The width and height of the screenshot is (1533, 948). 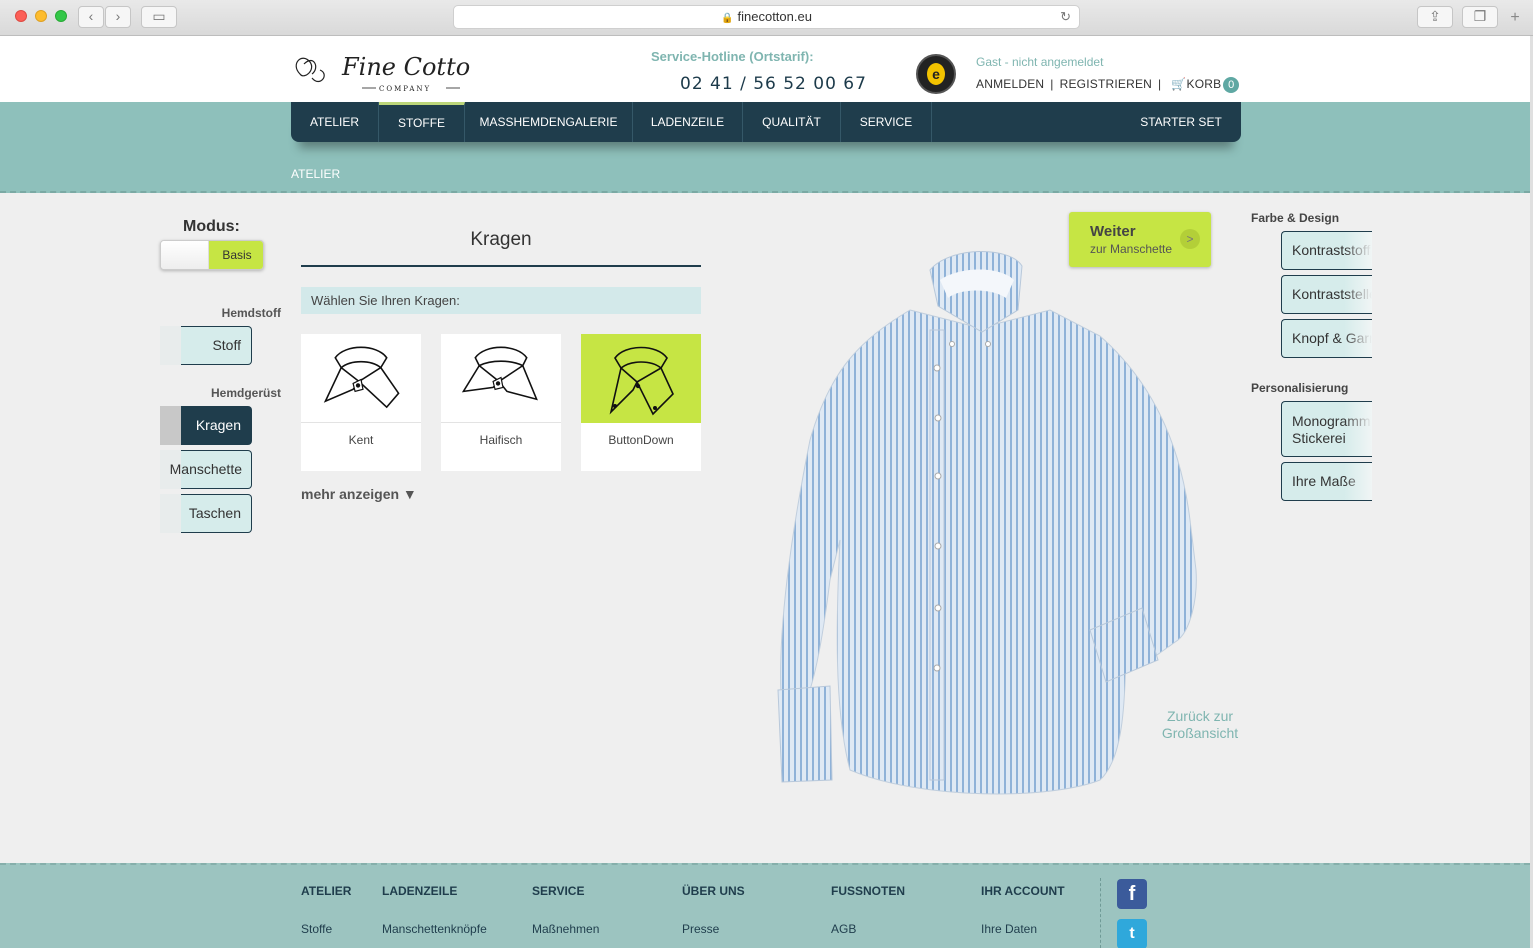 I want to click on next-button: Weiter zur Manschette >, so click(x=1140, y=239).